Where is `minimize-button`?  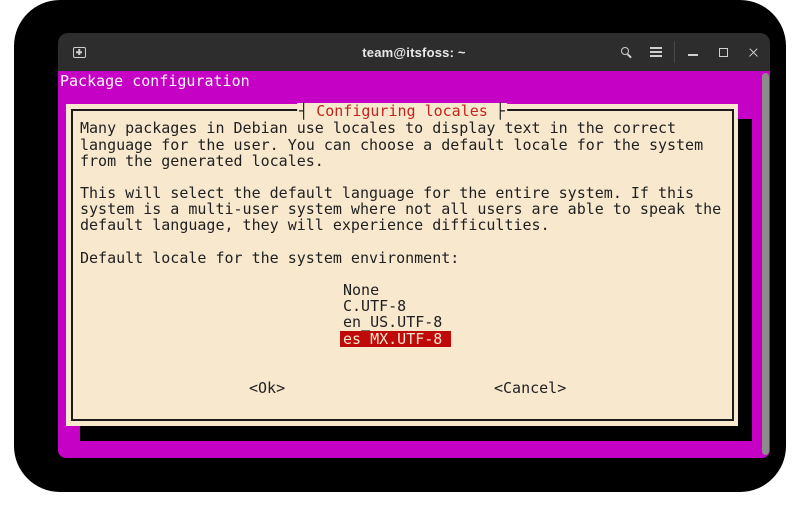 minimize-button is located at coordinates (693, 52).